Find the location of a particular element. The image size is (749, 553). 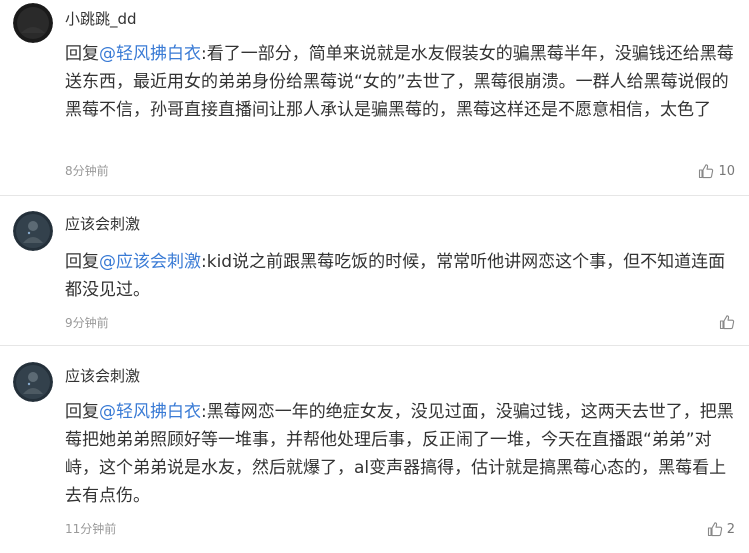

mention-link: @应该会刺激 is located at coordinates (150, 262).